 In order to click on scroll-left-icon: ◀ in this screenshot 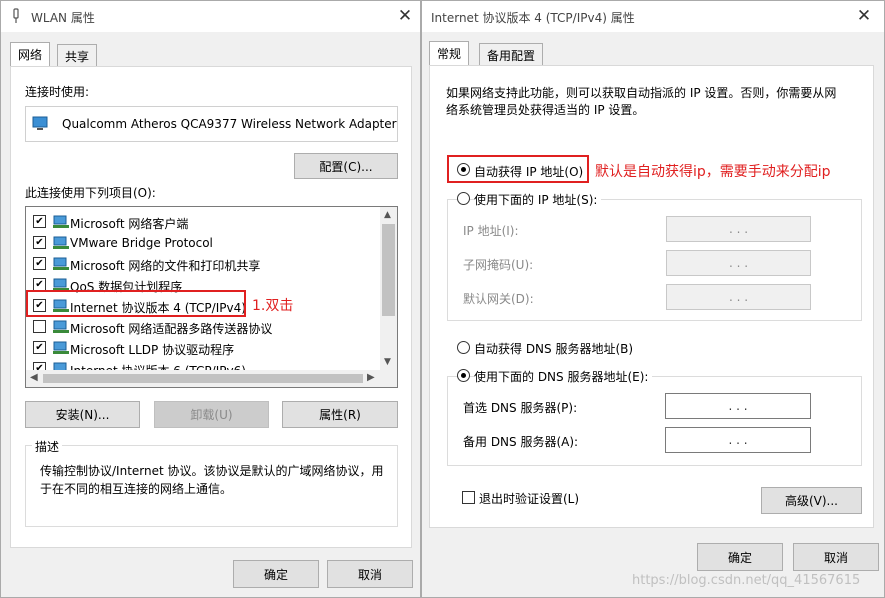, I will do `click(34, 377)`.